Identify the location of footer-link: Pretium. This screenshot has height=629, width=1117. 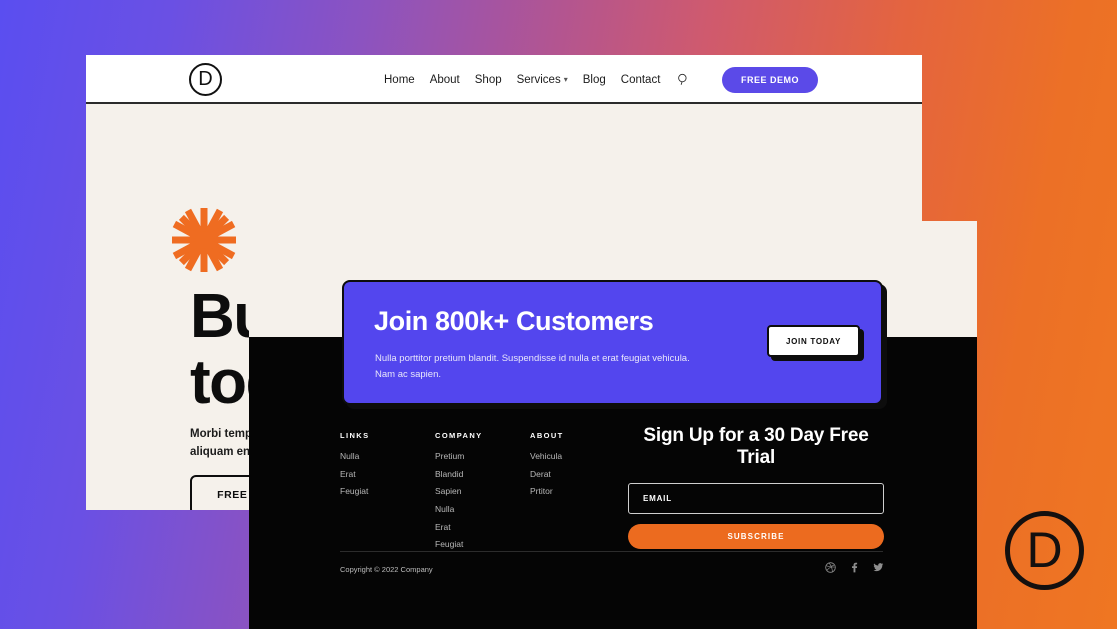
(482, 456).